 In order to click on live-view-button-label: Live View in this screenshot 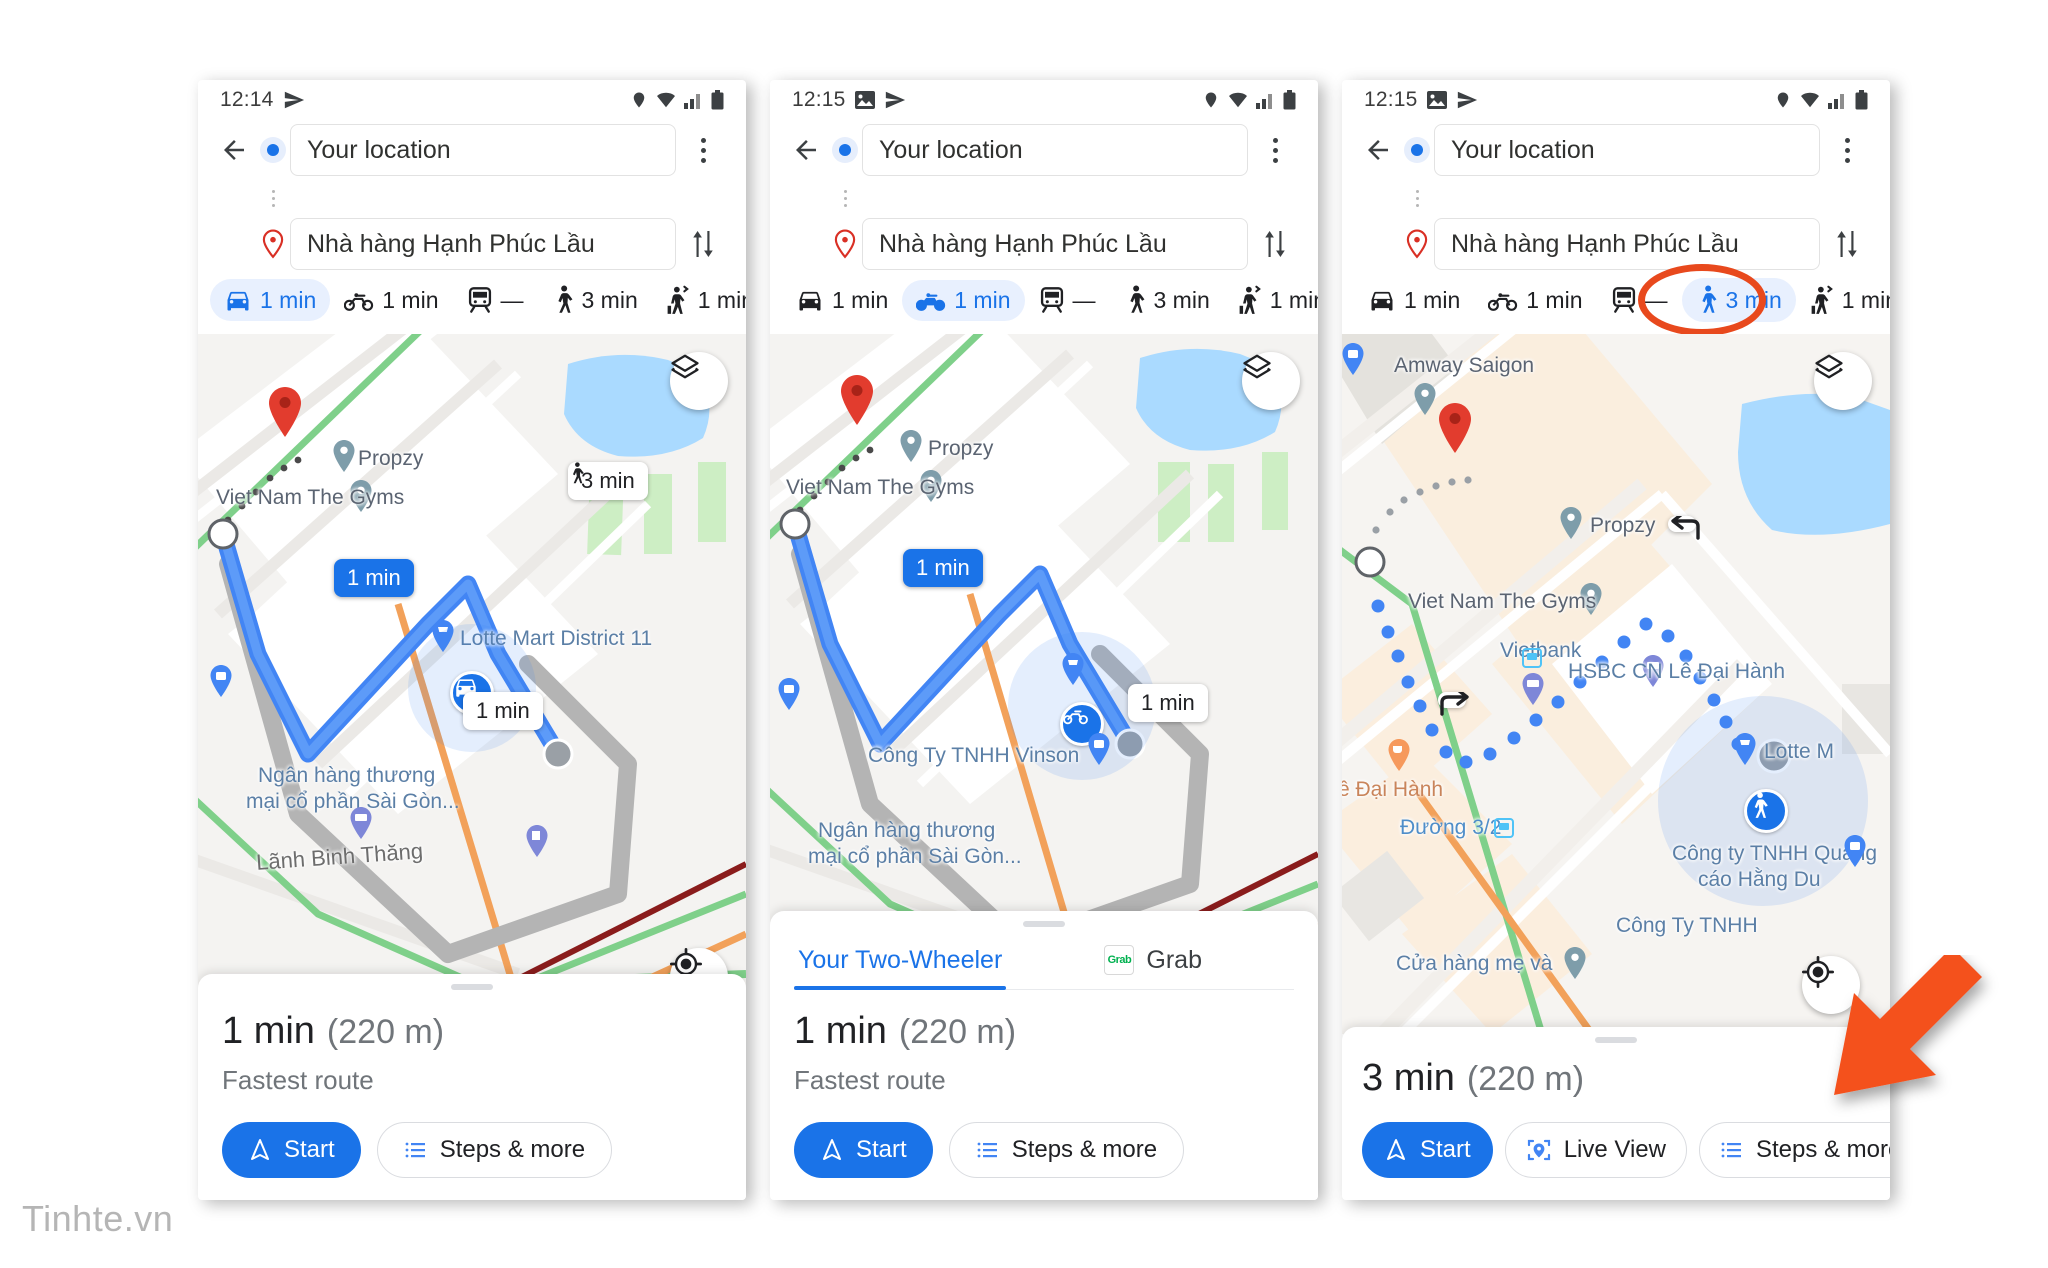, I will do `click(1614, 1149)`.